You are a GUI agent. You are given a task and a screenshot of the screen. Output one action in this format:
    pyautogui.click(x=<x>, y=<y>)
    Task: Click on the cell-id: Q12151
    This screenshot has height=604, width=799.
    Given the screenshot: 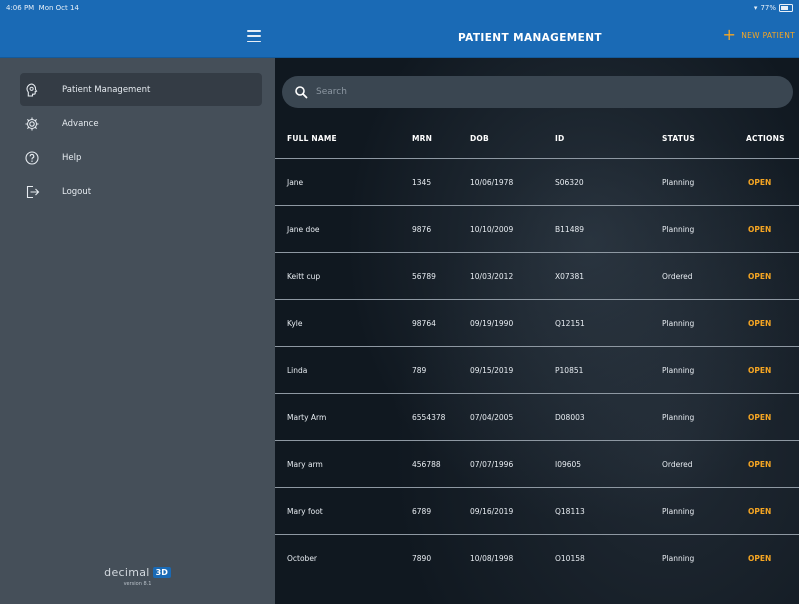 What is the action you would take?
    pyautogui.click(x=570, y=323)
    